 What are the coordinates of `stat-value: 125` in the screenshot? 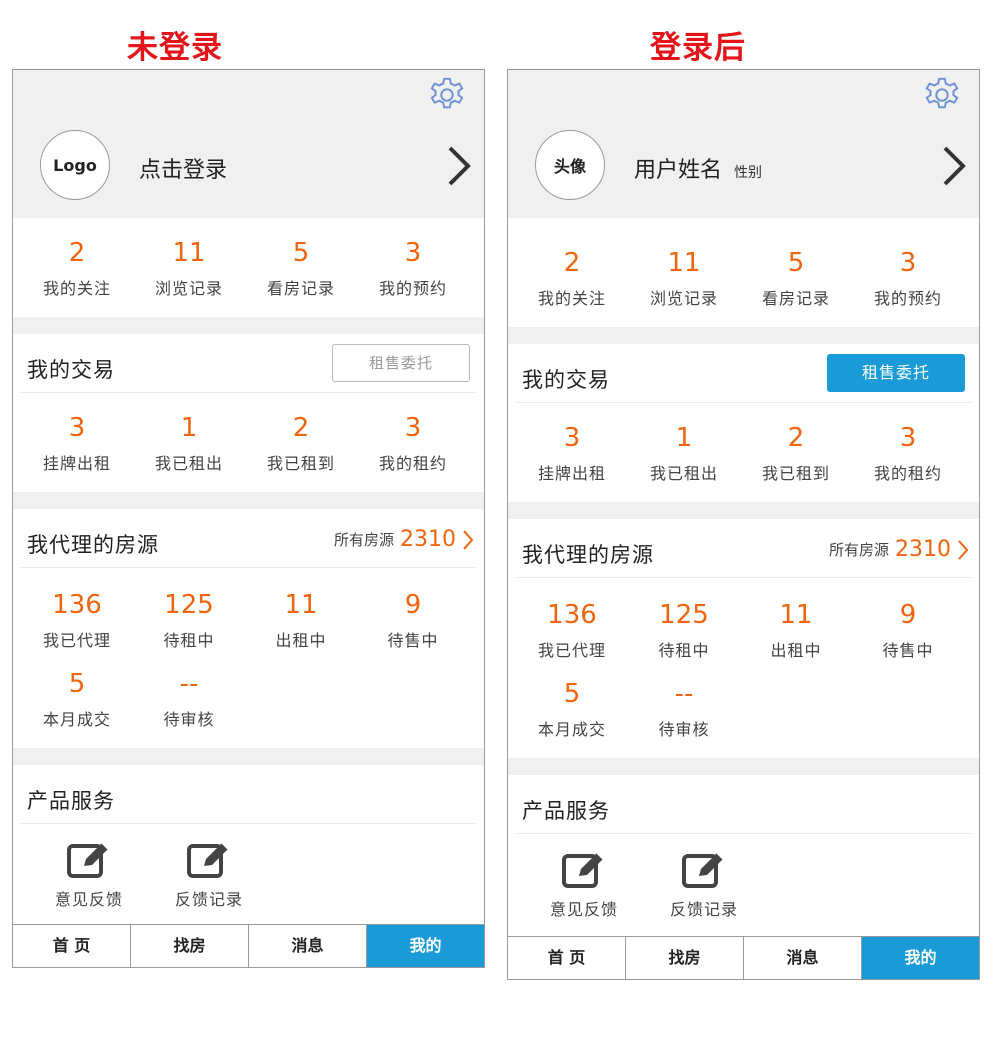 It's located at (189, 605).